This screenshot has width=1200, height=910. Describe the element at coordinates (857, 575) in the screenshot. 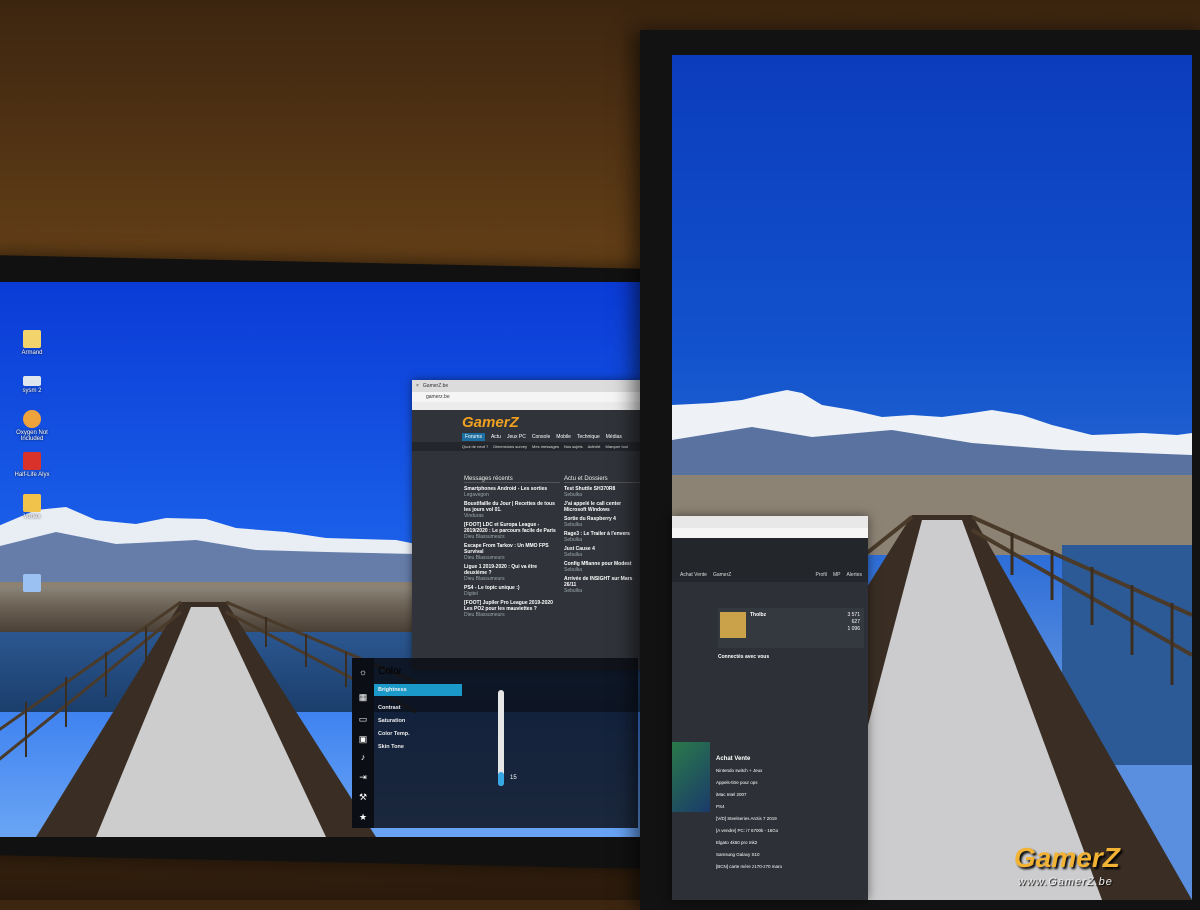

I see `nav-alertes: Alertes` at that location.